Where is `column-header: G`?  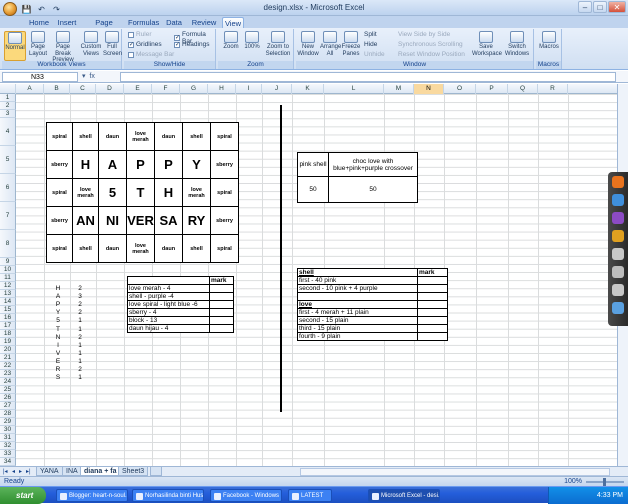
column-header: G is located at coordinates (194, 89).